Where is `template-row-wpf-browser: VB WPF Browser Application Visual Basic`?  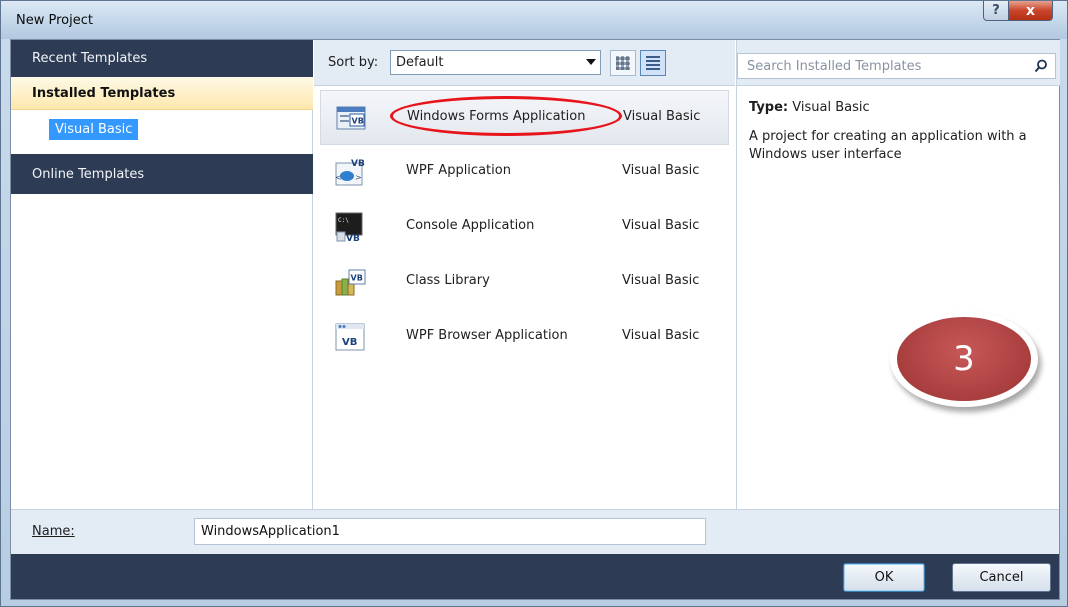 template-row-wpf-browser: VB WPF Browser Application Visual Basic is located at coordinates (524, 337).